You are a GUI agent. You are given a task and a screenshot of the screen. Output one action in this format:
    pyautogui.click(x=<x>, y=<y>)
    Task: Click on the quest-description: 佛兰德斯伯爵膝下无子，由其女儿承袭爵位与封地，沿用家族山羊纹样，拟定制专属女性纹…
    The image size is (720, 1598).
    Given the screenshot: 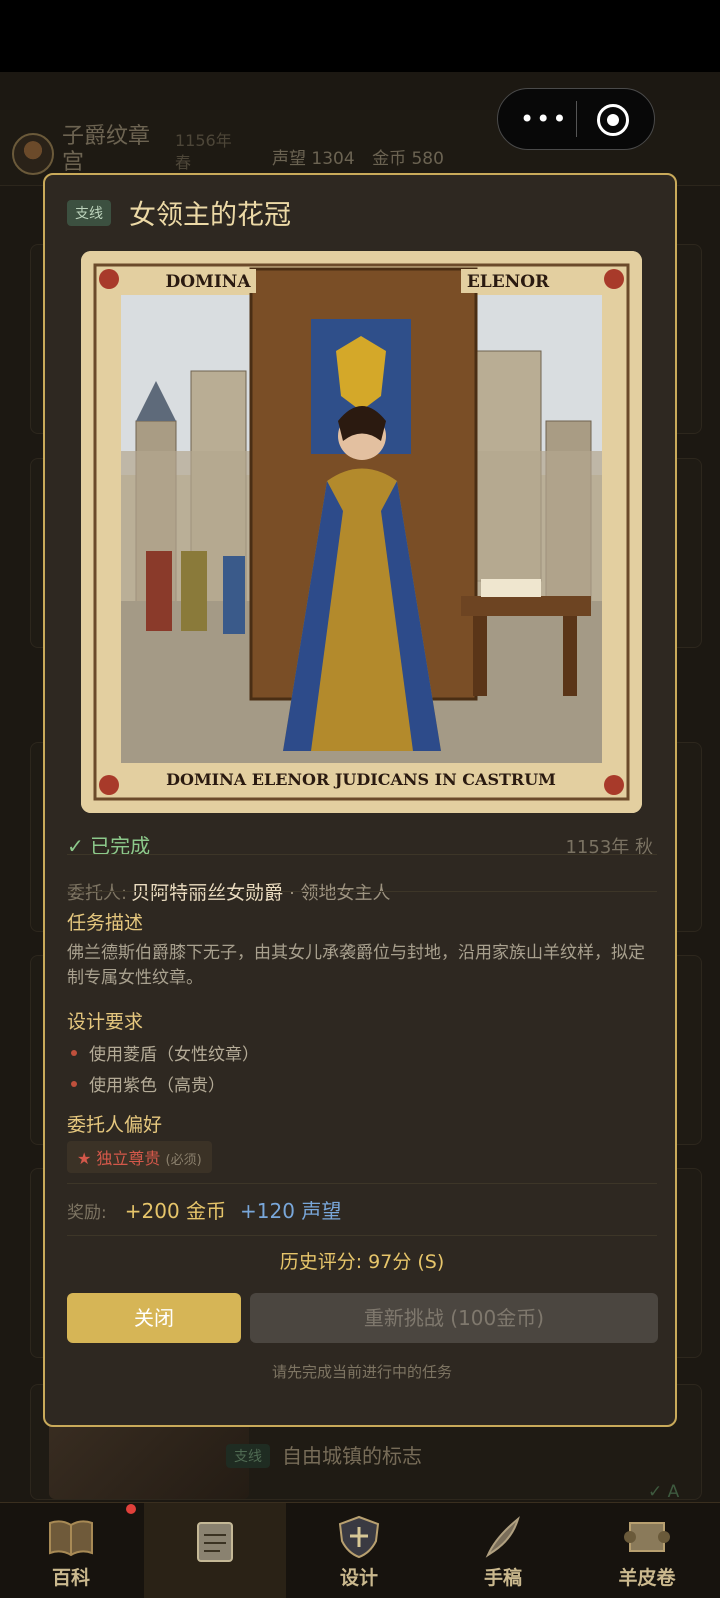 What is the action you would take?
    pyautogui.click(x=356, y=965)
    